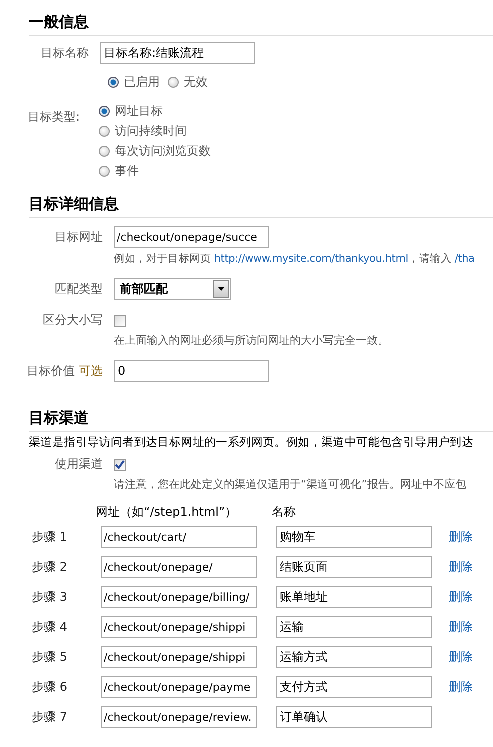 This screenshot has height=747, width=493. I want to click on match-type-dropdown: 前部匹配, so click(172, 289).